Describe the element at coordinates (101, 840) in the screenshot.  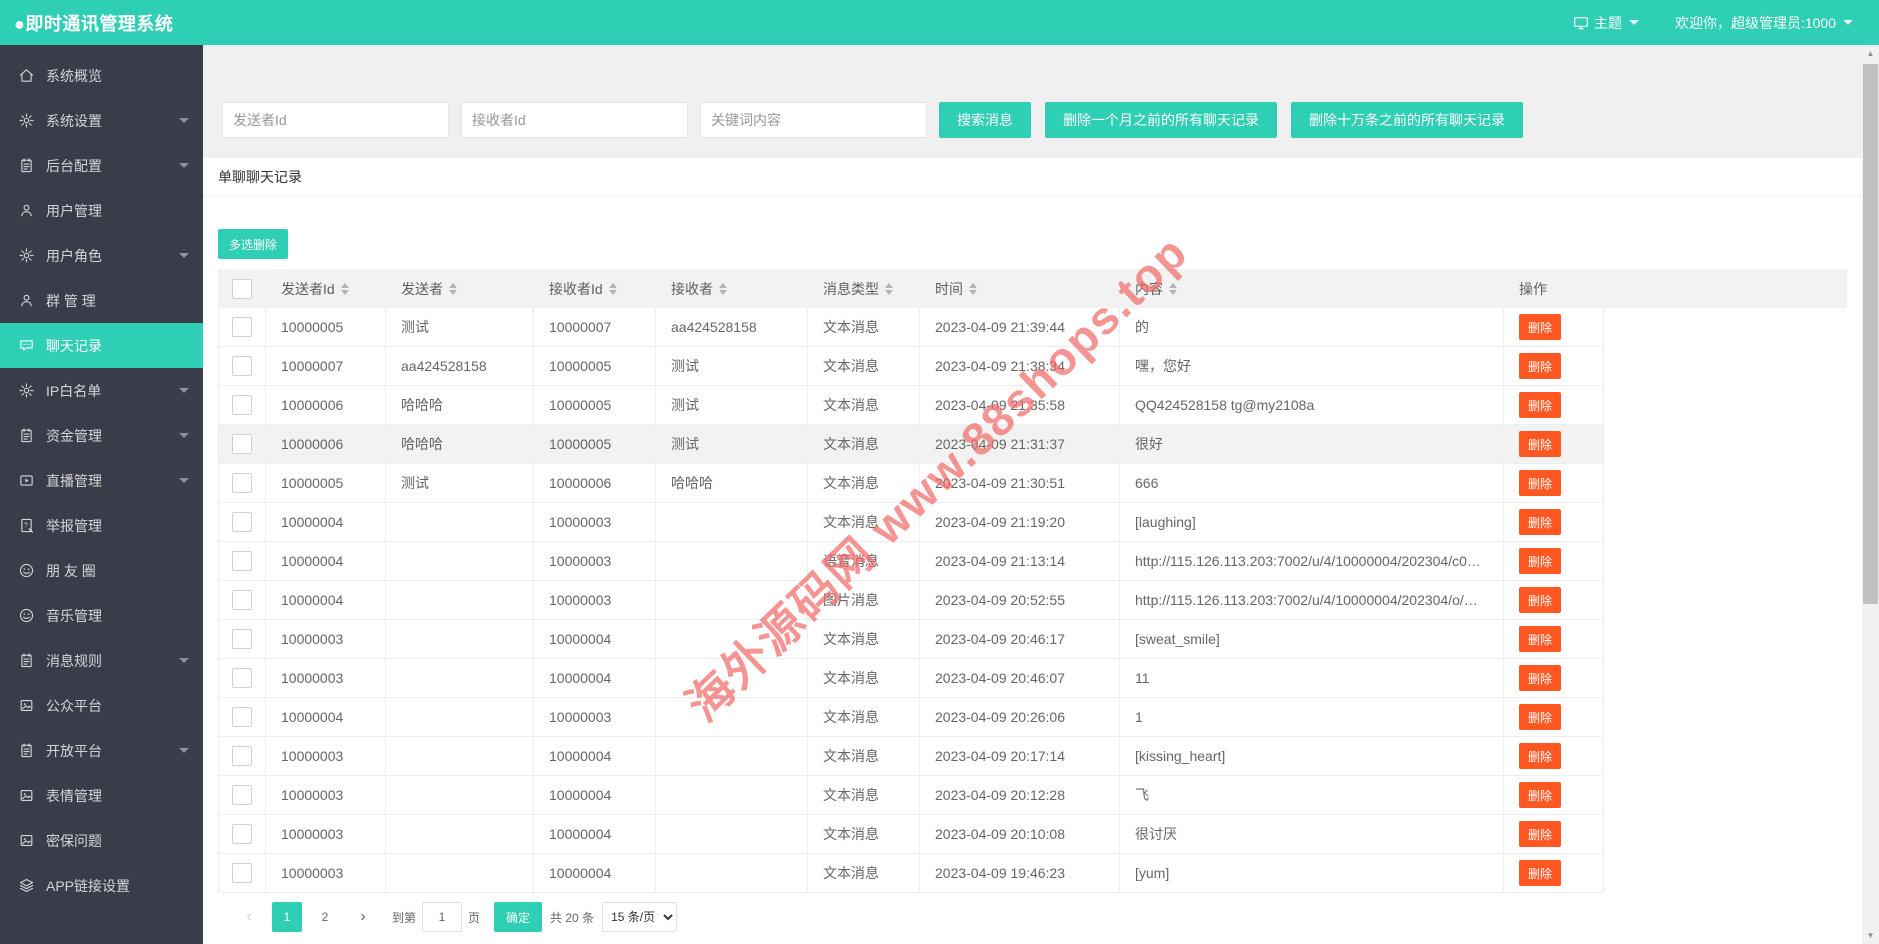
I see `sidebar-item-security-question: 密保问题` at that location.